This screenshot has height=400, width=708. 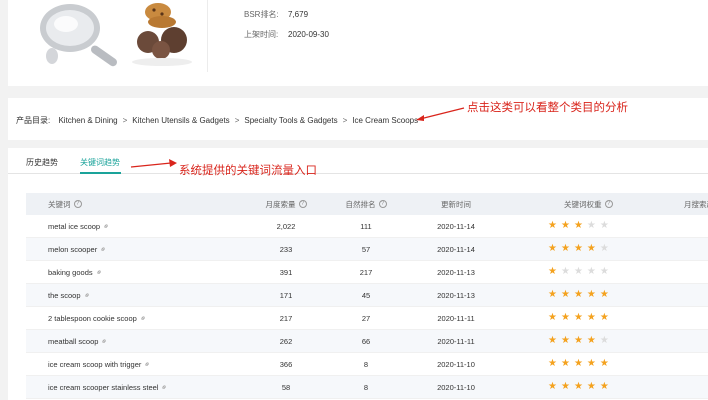 I want to click on table-row: the scoop ⚭ 171 45 2020-11-13 ★ ★ ★ ★ ★, so click(x=367, y=295).